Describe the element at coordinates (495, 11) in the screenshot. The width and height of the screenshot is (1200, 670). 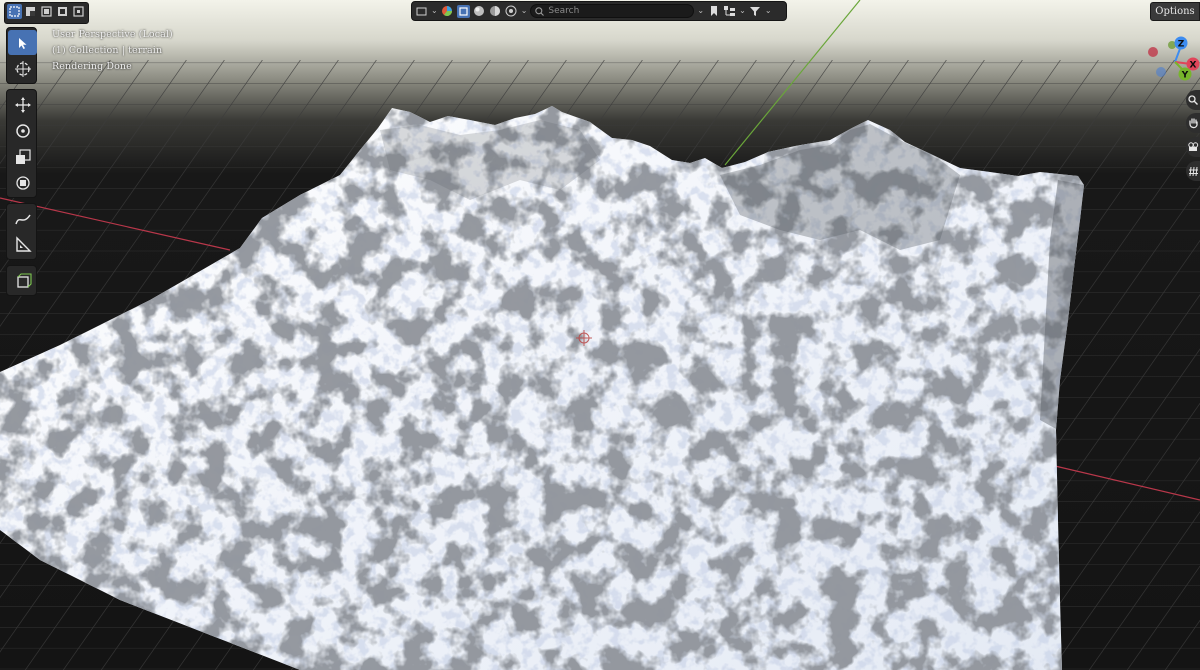
I see `material-icon` at that location.